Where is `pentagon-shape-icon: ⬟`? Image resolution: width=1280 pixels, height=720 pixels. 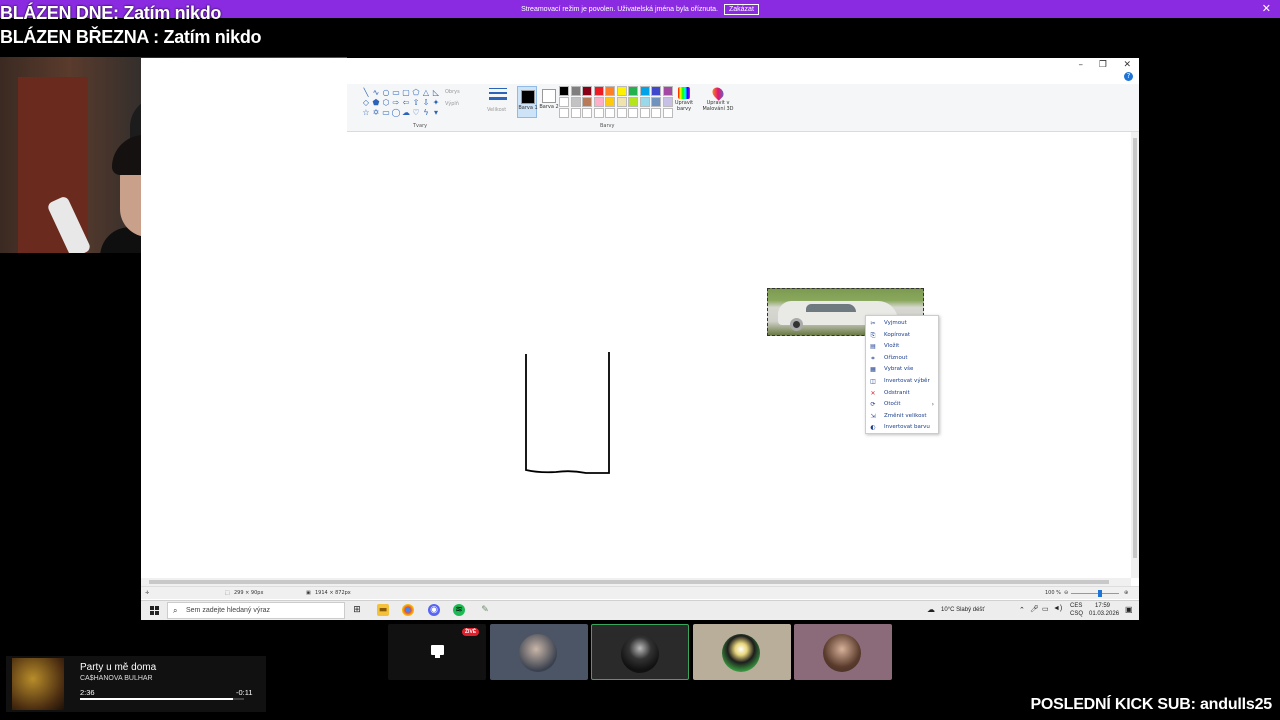 pentagon-shape-icon: ⬟ is located at coordinates (376, 103).